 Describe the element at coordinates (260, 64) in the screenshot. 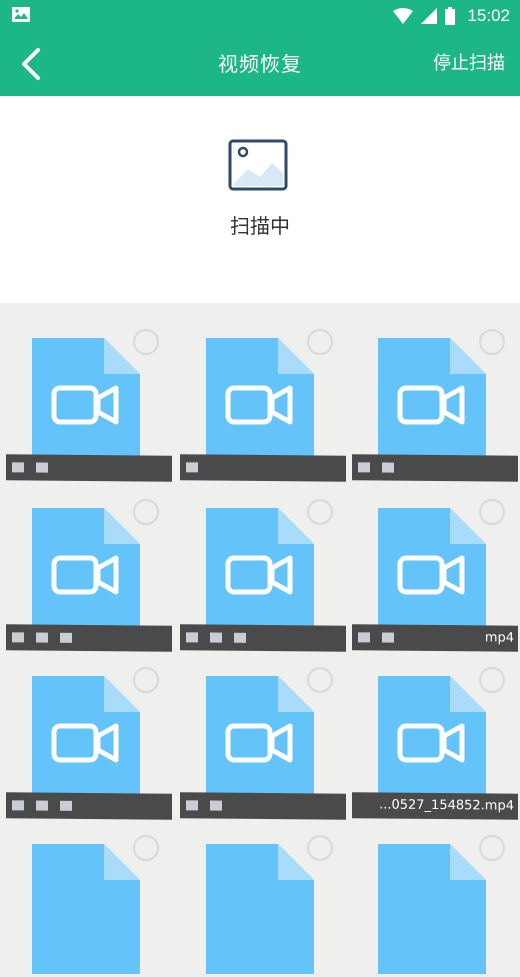

I see `app-header: 视频恢复 停止扫描` at that location.